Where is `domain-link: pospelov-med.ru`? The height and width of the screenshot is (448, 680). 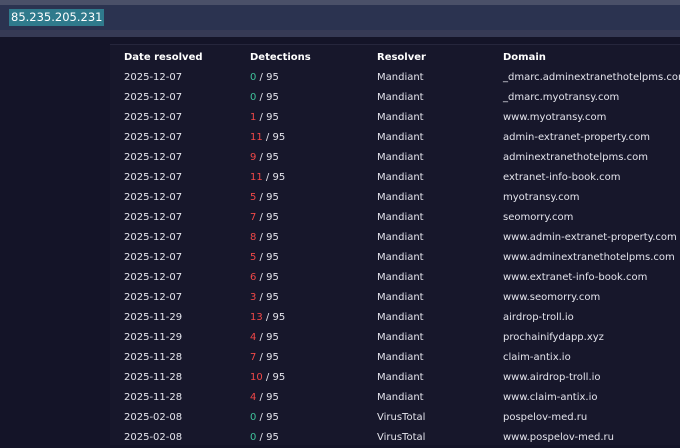
domain-link: pospelov-med.ru is located at coordinates (545, 418).